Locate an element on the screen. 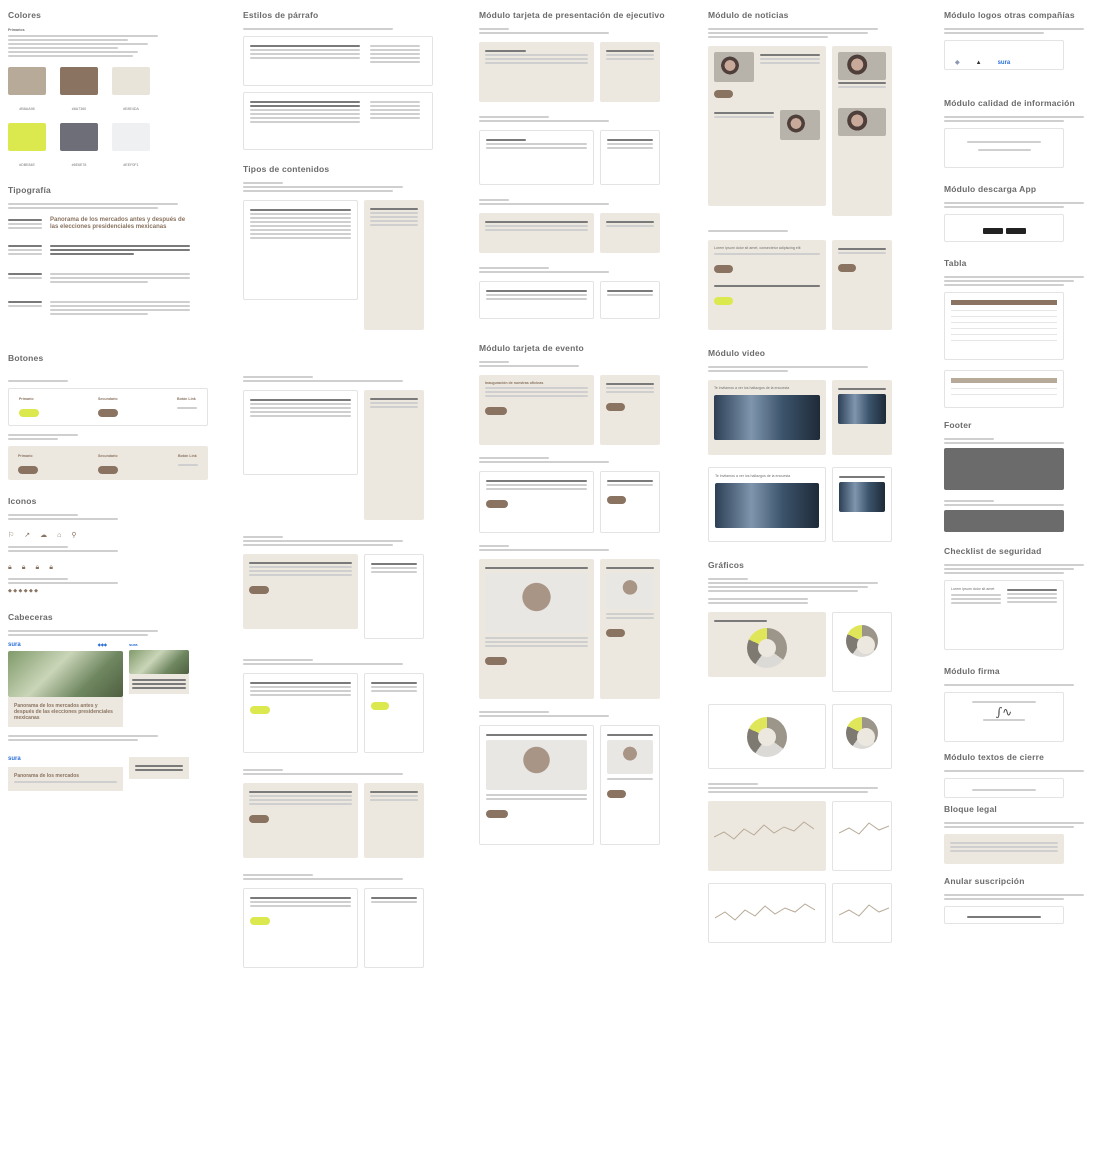  lock-icon: ⌂ is located at coordinates (59, 536).